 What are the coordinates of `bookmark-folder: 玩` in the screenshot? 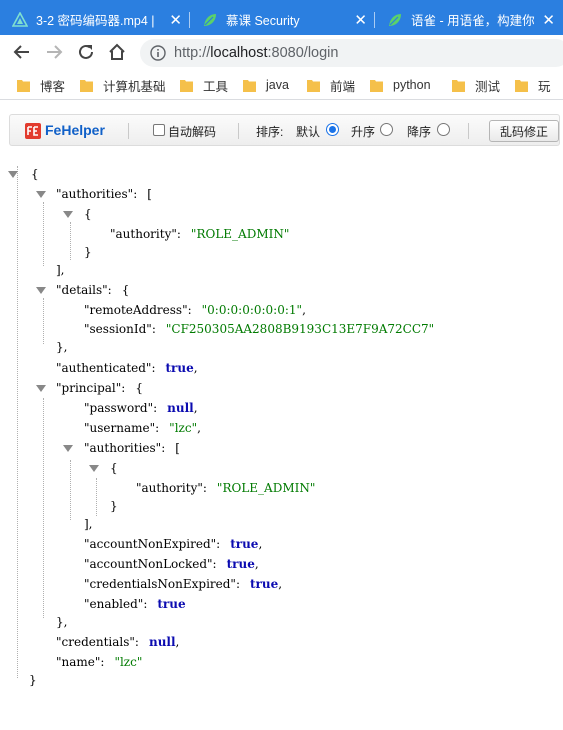 It's located at (533, 85).